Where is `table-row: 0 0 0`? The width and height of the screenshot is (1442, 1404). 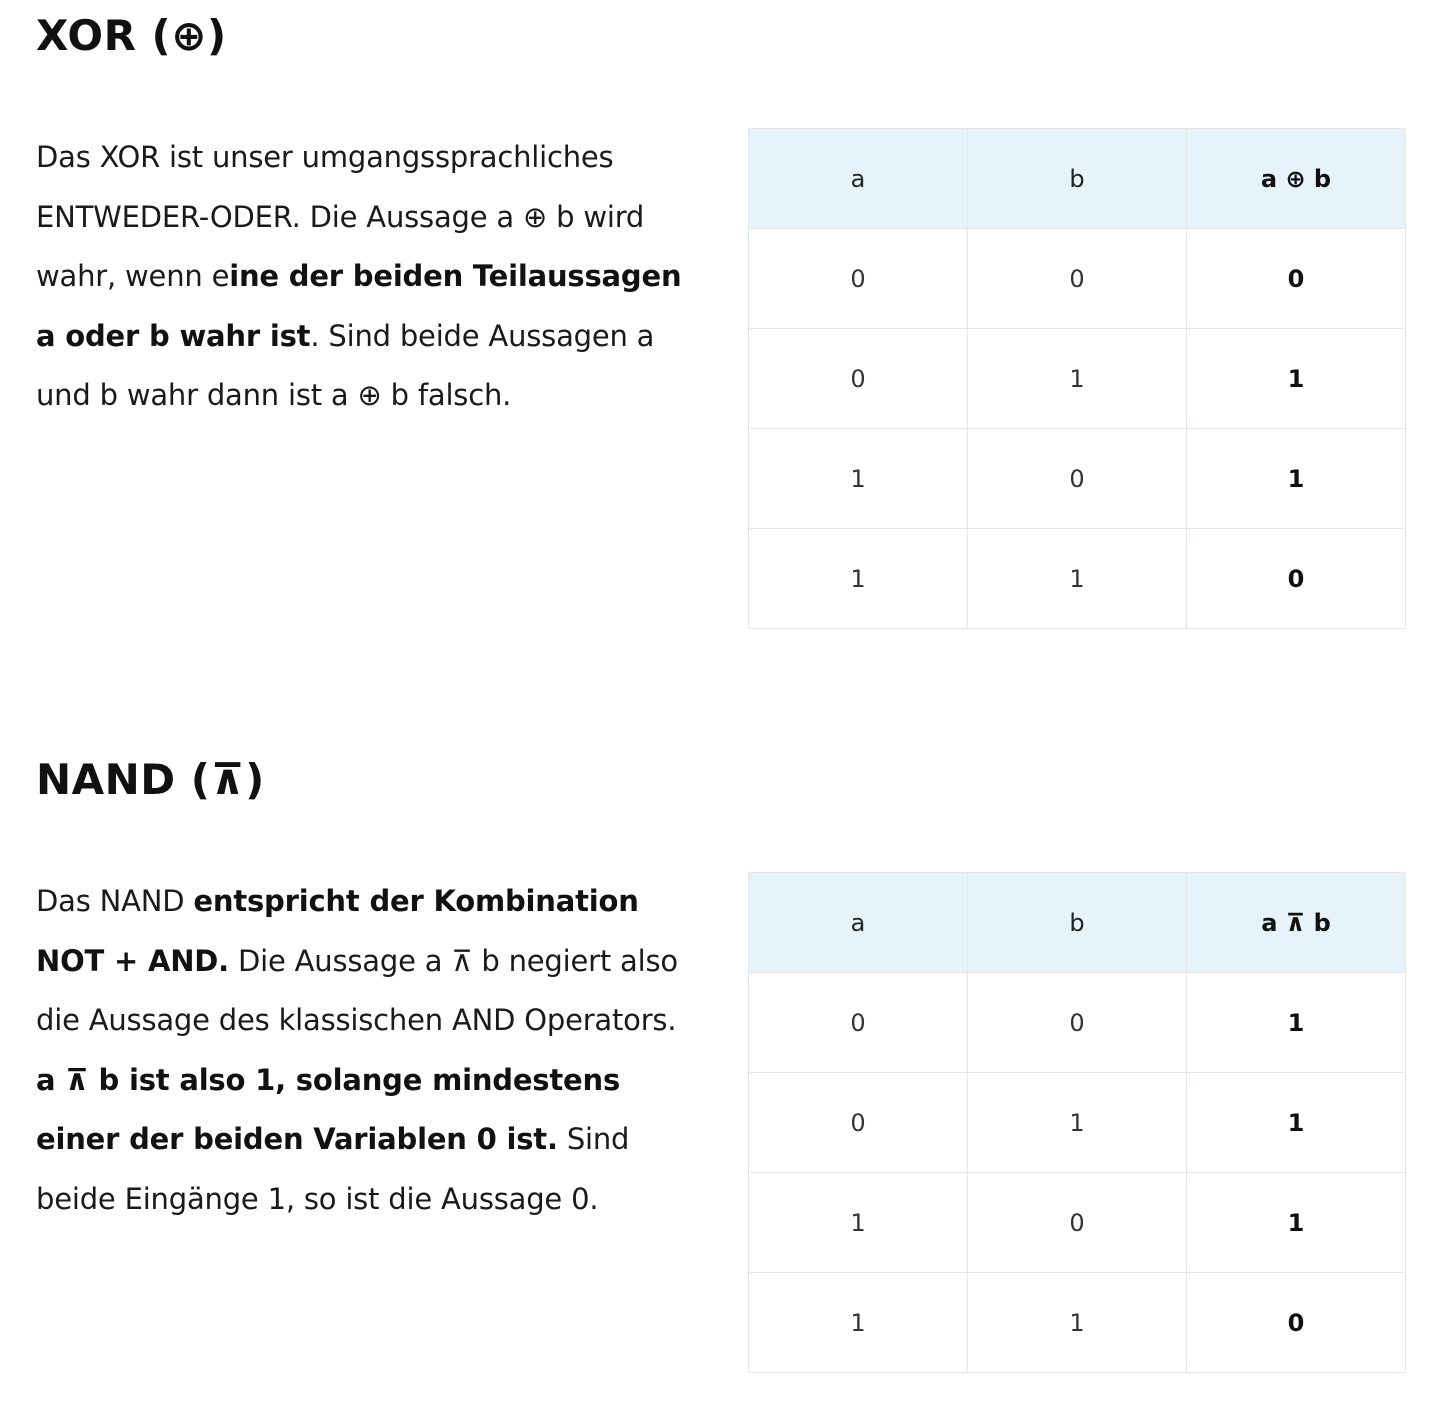
table-row: 0 0 0 is located at coordinates (1077, 278).